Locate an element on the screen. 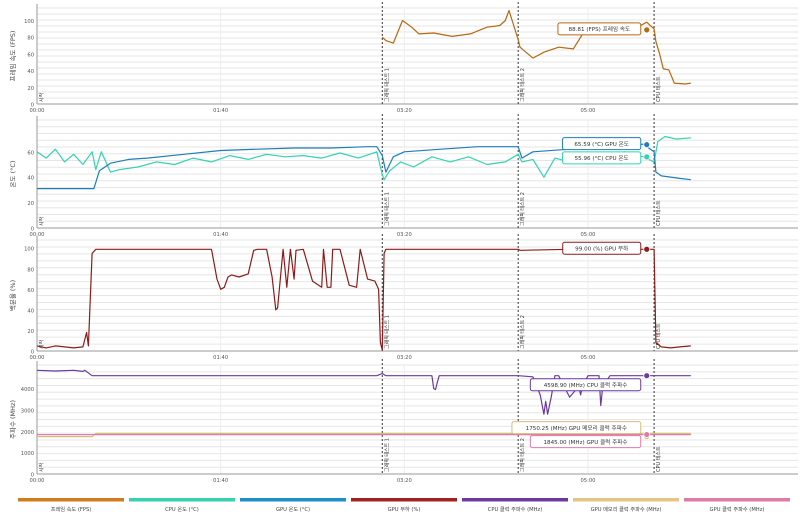 Image resolution: width=800 pixels, height=524 pixels. y-tick-label: 4000 is located at coordinates (27, 390).